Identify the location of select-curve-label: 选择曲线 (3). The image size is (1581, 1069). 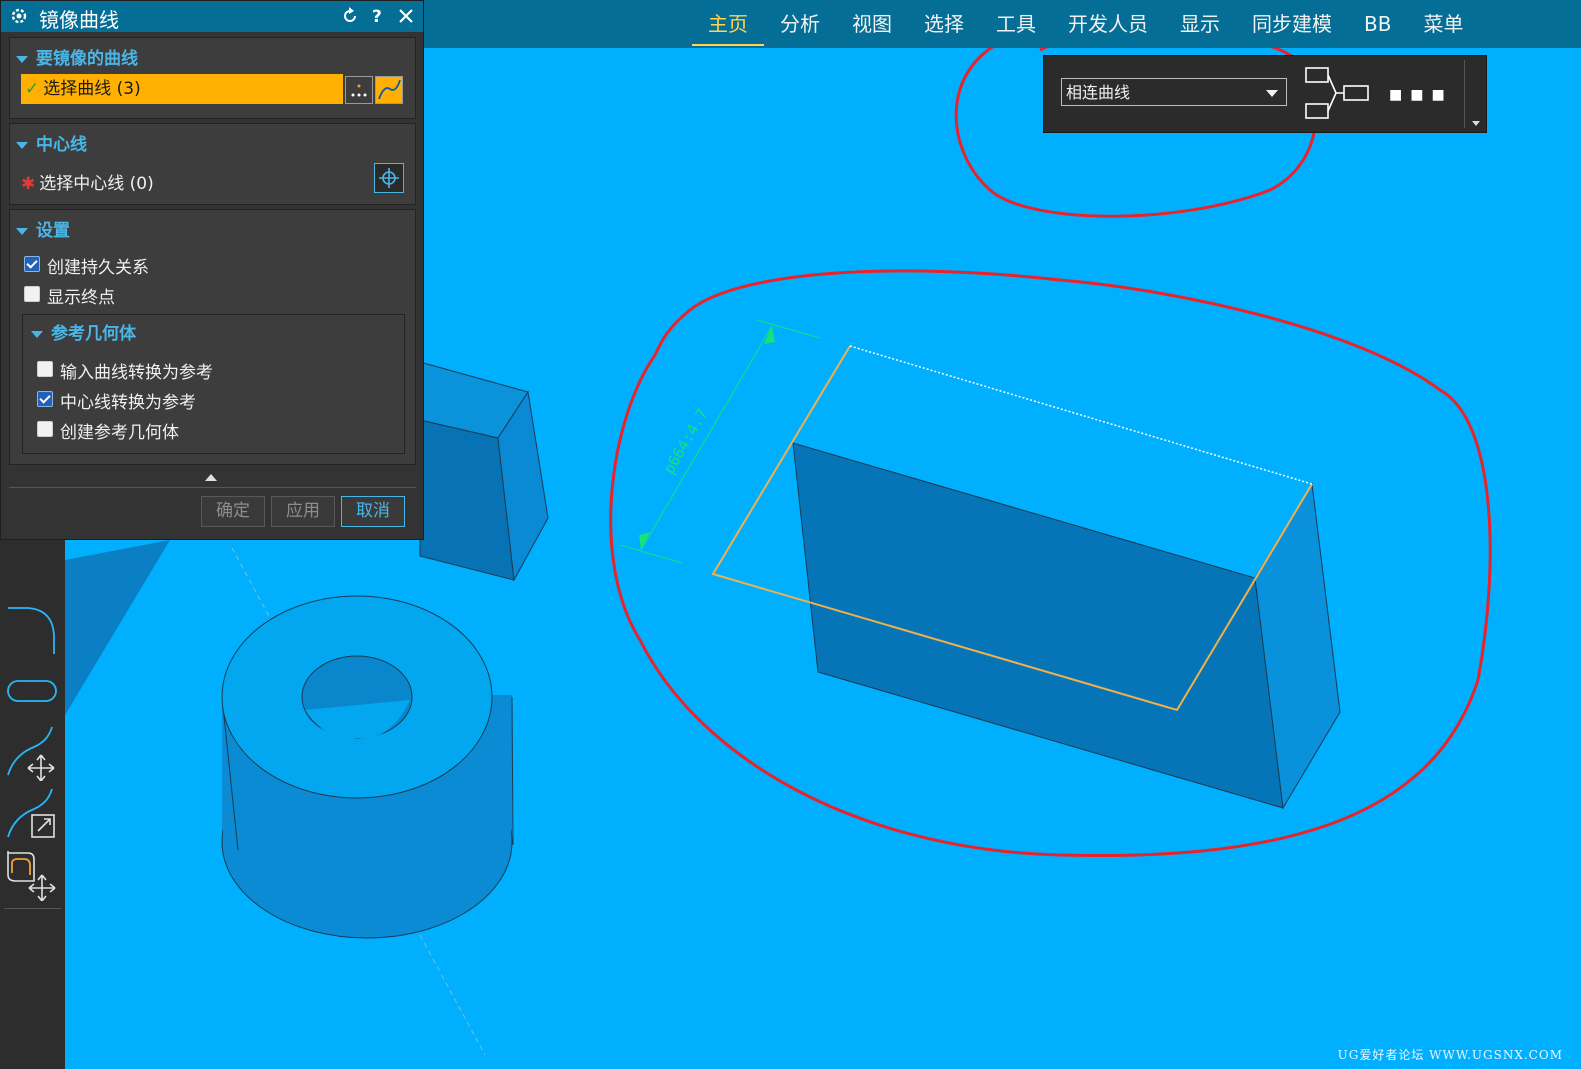
(92, 89).